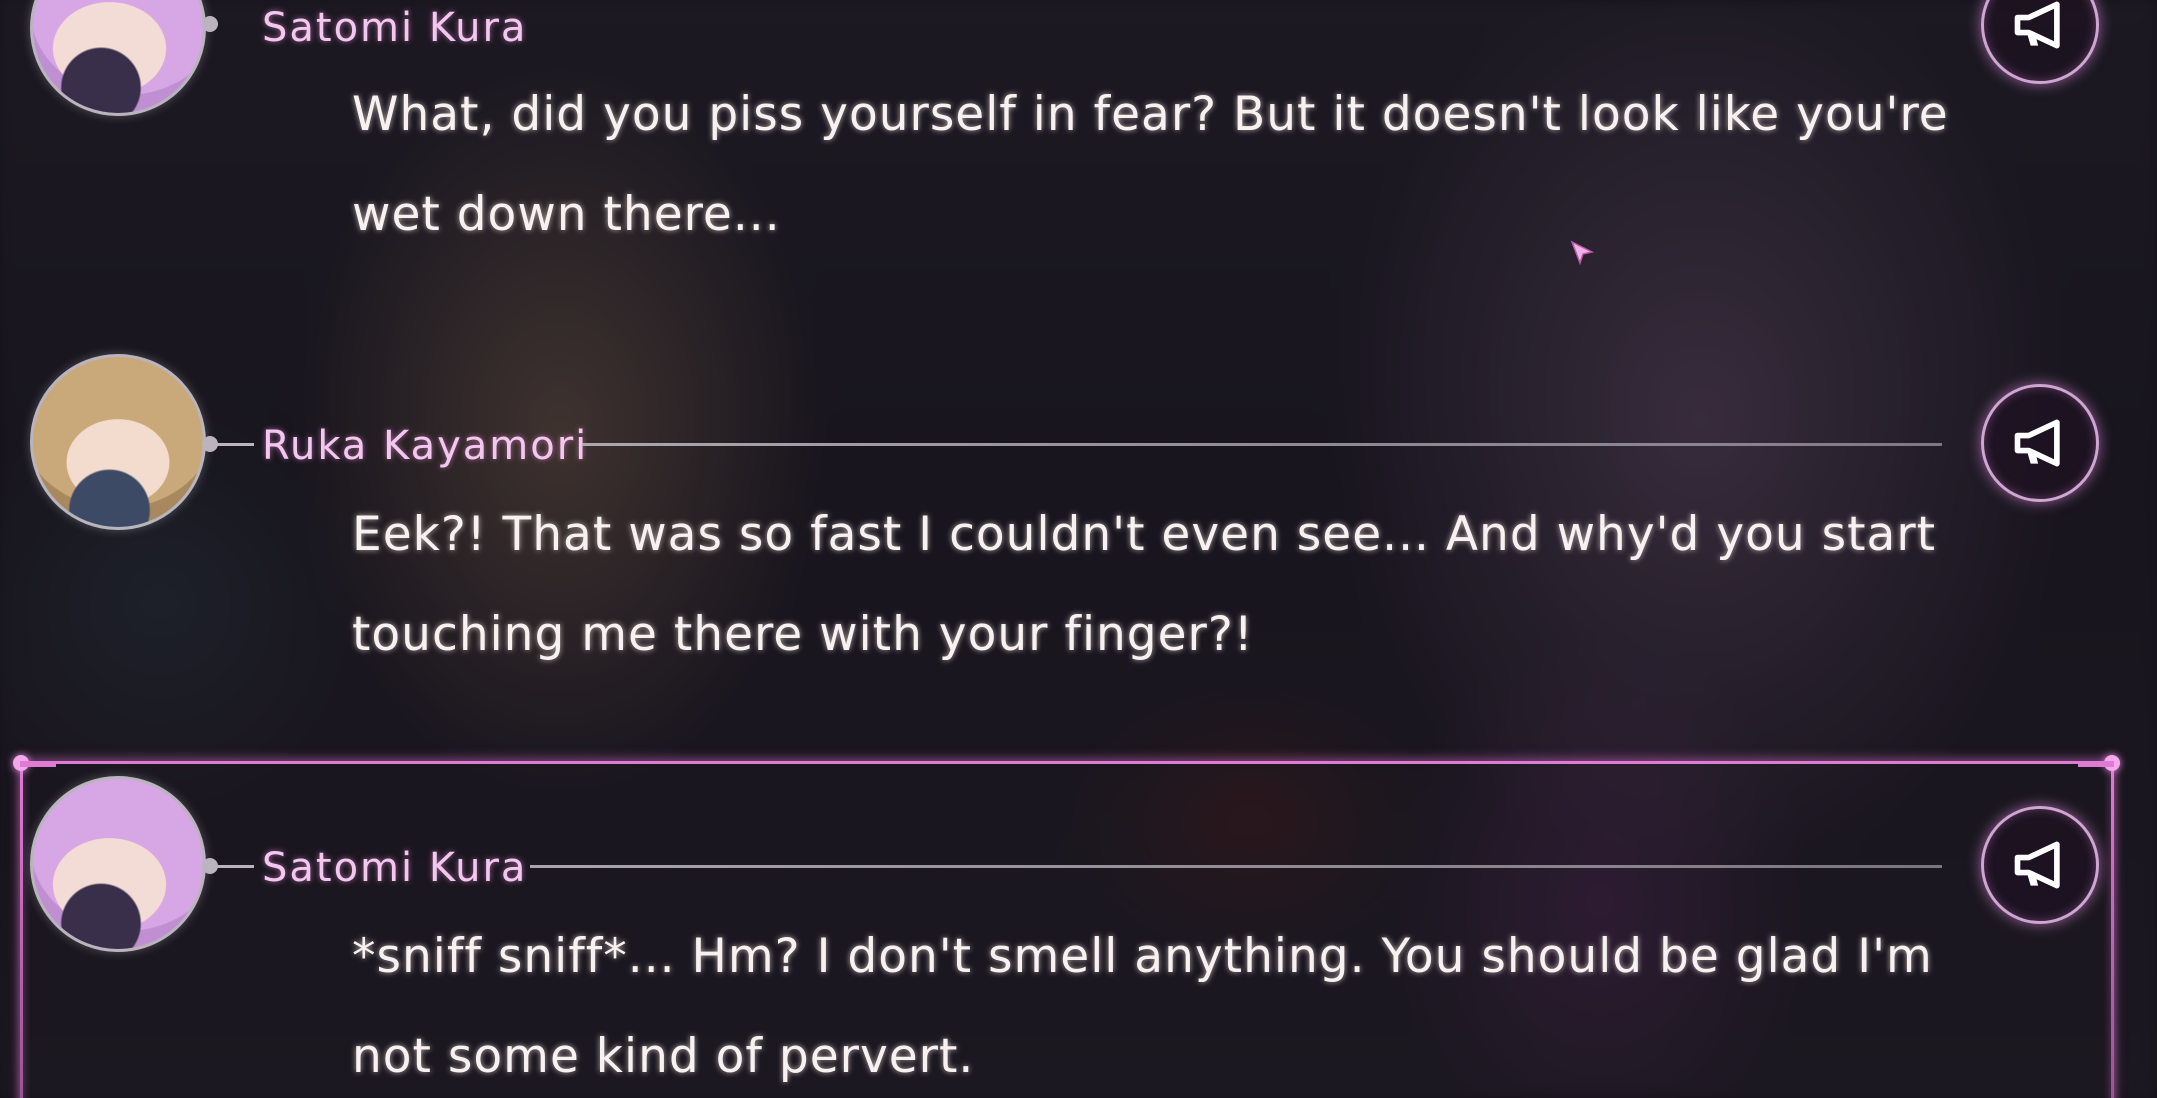  What do you see at coordinates (425, 446) in the screenshot?
I see `speaker-name: Ruka Kayamori` at bounding box center [425, 446].